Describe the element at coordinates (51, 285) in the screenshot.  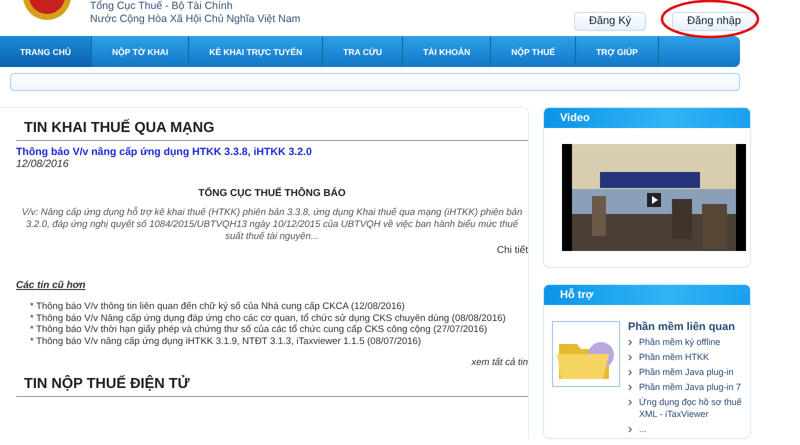
I see `older-news-link: Các tin cũ hơn` at that location.